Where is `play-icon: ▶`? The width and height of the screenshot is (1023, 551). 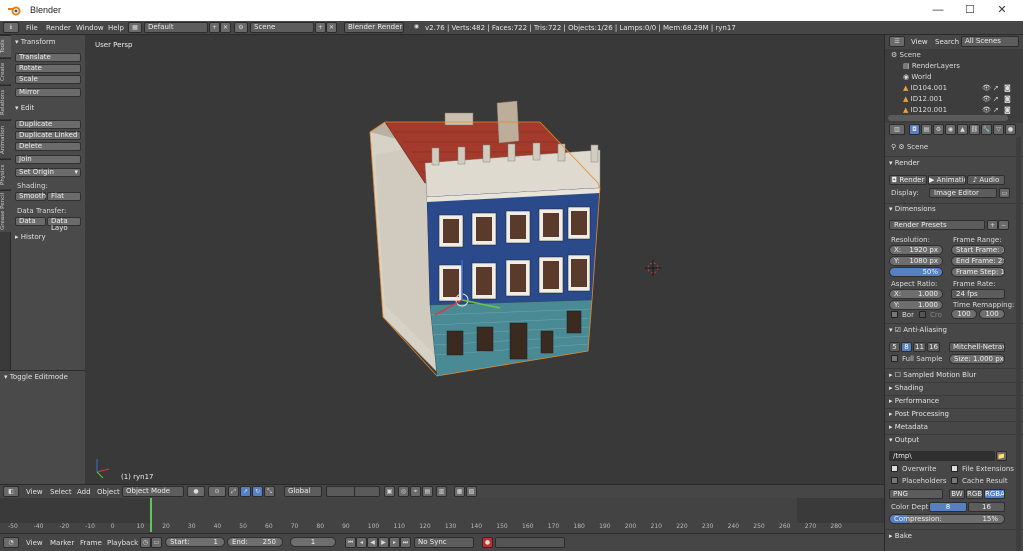 play-icon: ▶ is located at coordinates (383, 542).